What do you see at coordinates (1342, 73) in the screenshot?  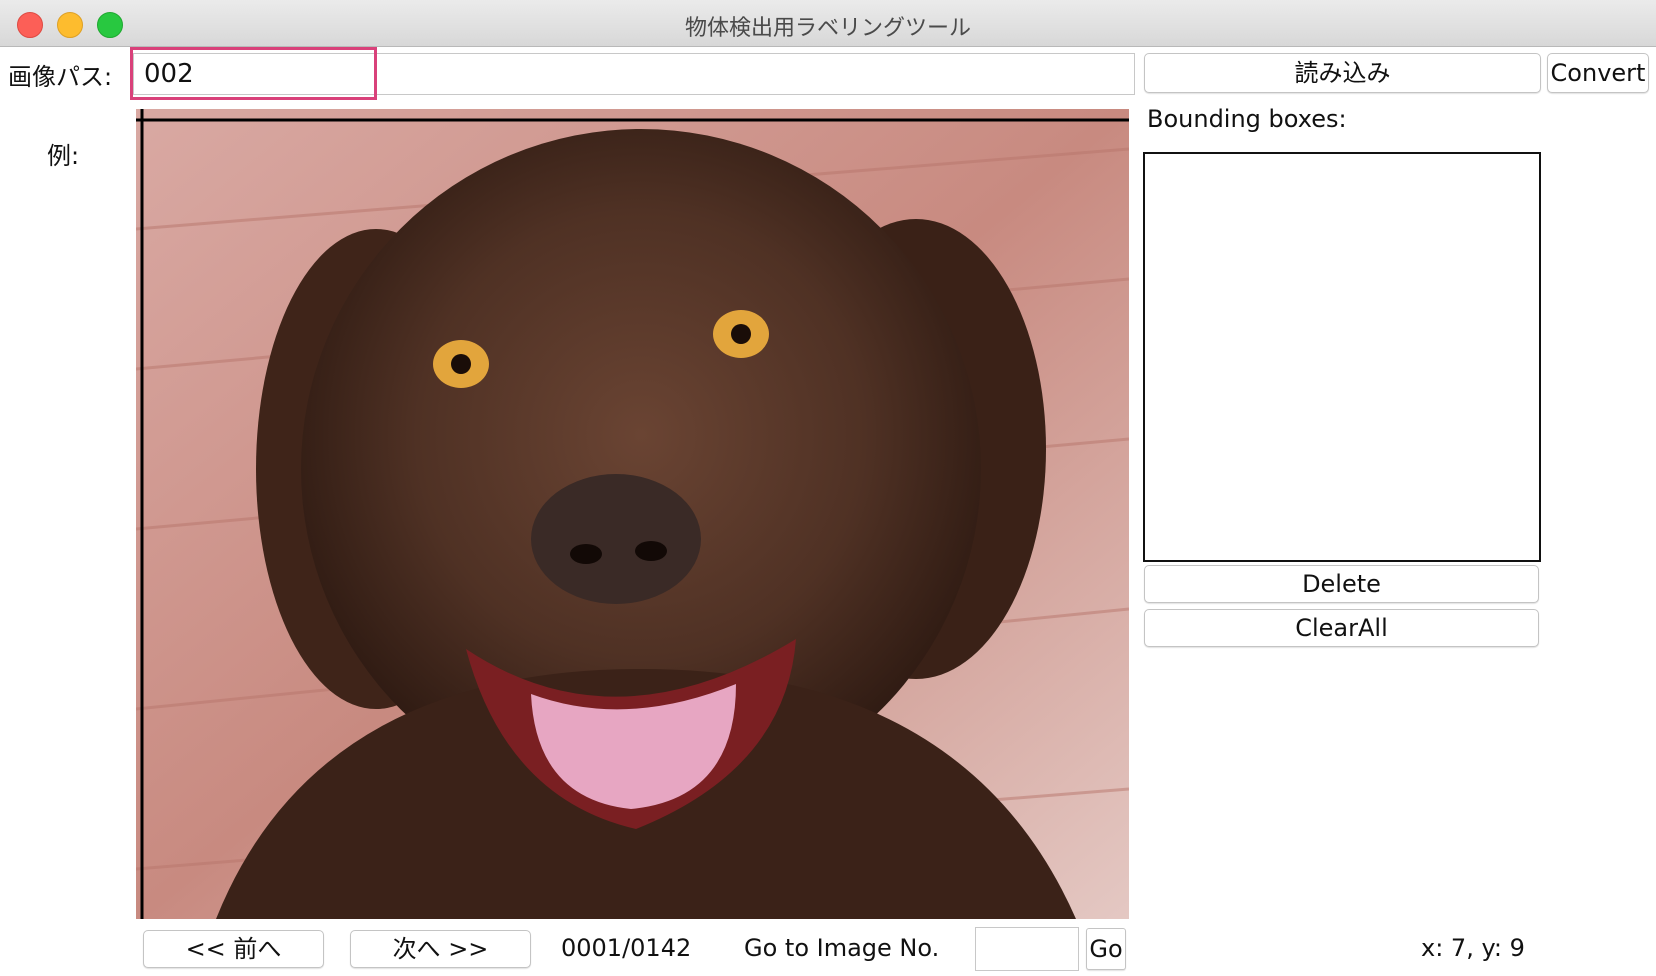 I see `load-button: 読み込み` at bounding box center [1342, 73].